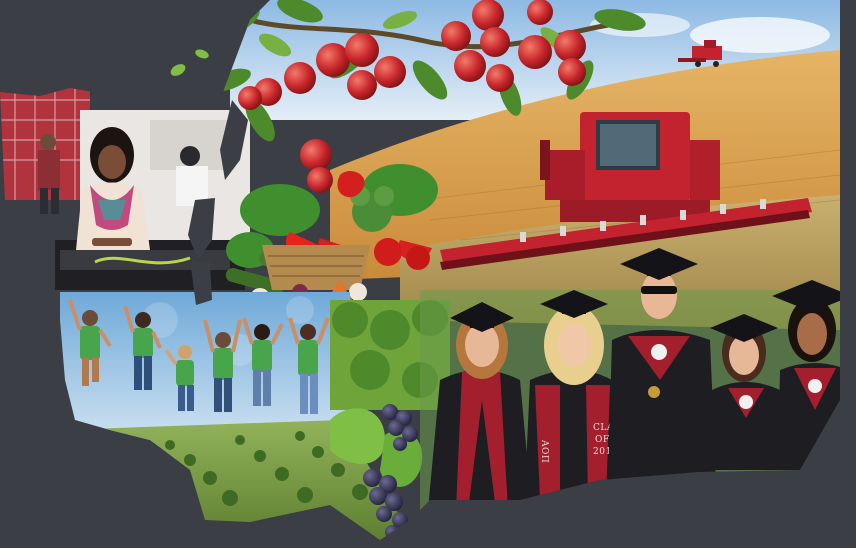 Image resolution: width=856 pixels, height=548 pixels. What do you see at coordinates (602, 440) in the screenshot?
I see `stole-text-line2: OF` at bounding box center [602, 440].